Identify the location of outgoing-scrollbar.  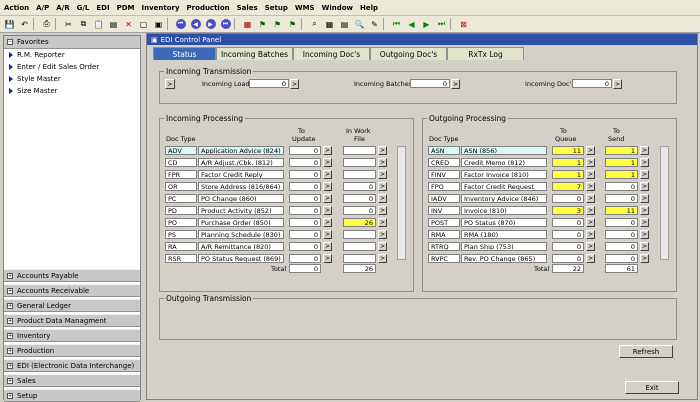
(664, 203).